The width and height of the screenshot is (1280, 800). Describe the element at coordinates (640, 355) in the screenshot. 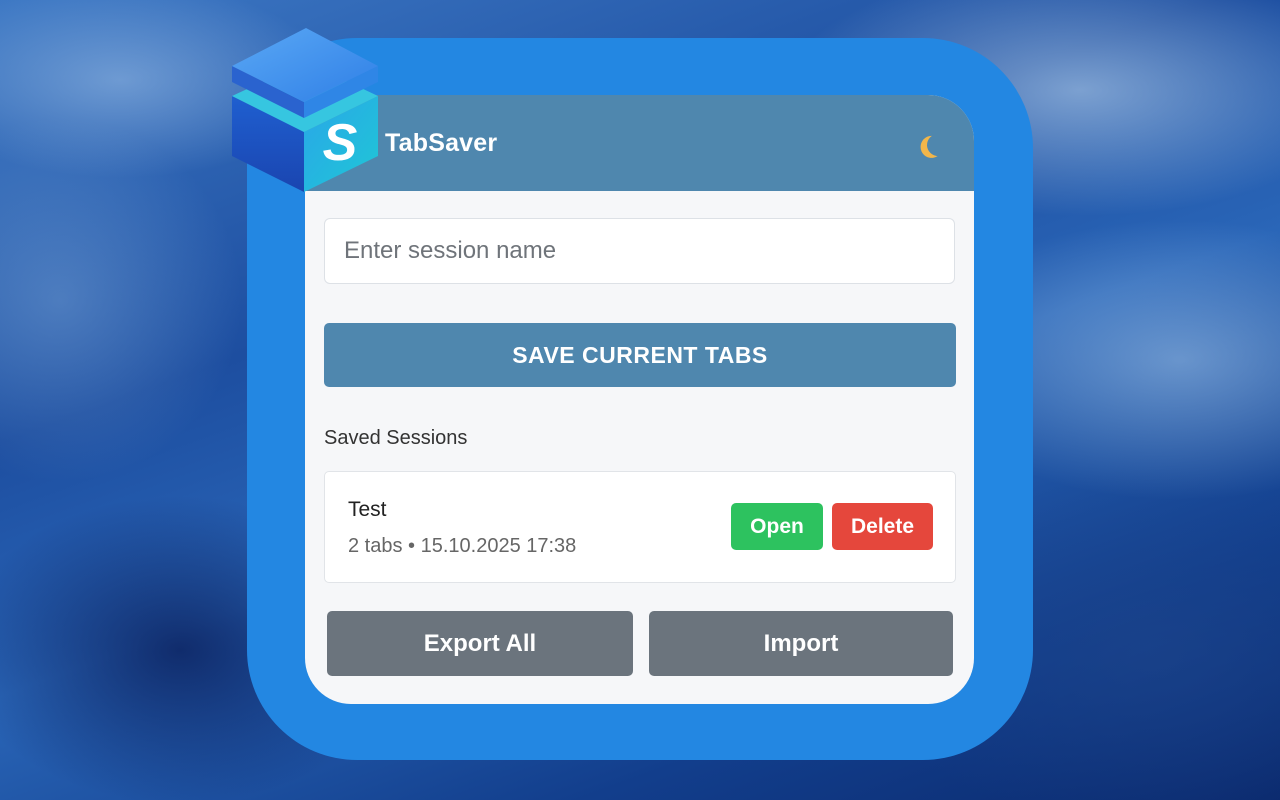

I see `save-current-tabs-button: SAVE CURRENT TABS` at that location.